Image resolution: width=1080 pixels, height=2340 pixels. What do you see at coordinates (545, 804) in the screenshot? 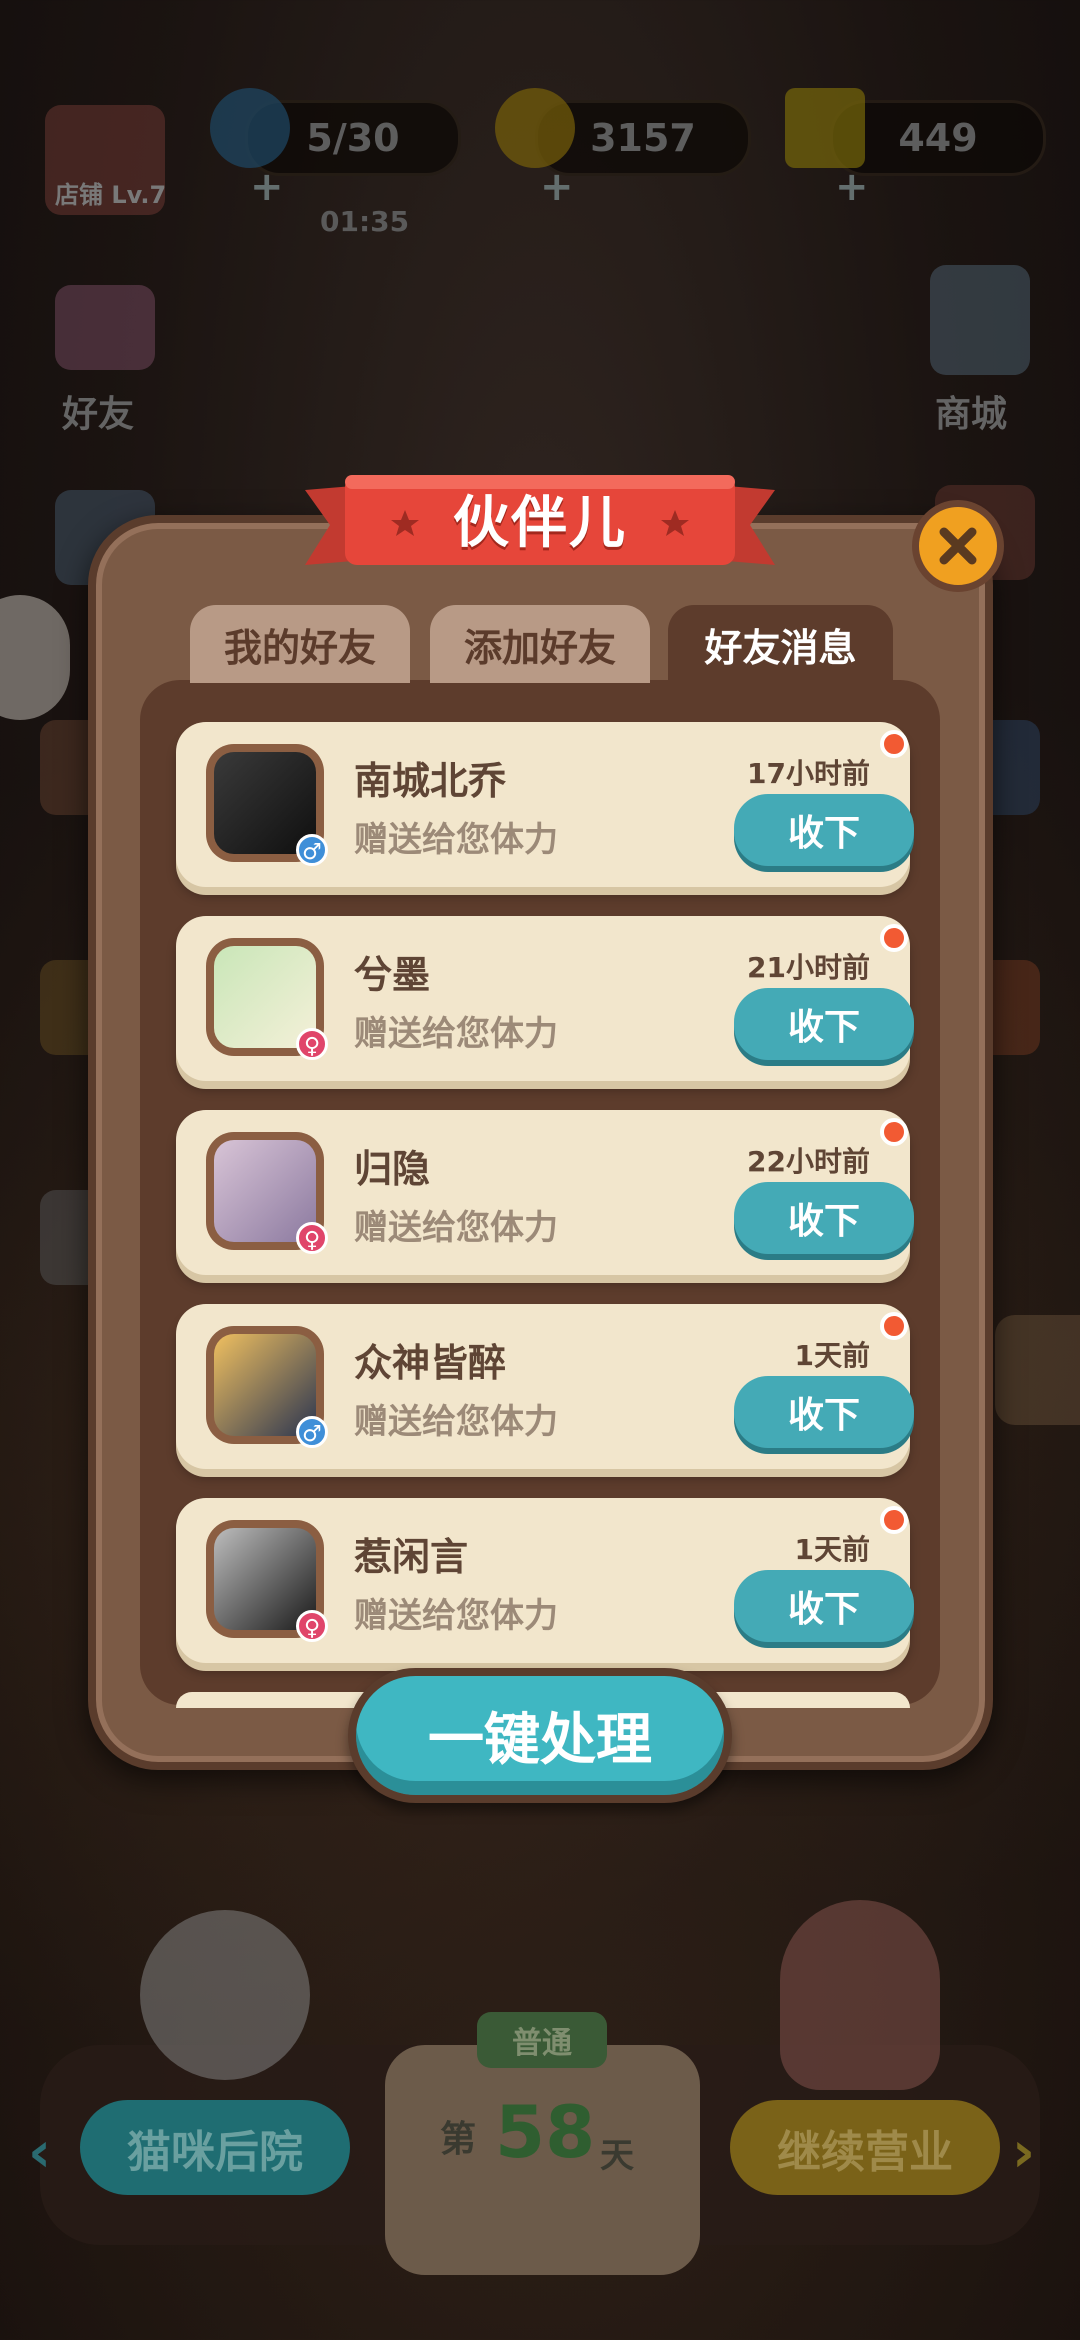
I see `message-card: ♂ 南城北乔 赠送给您体力 17小时前 收下` at bounding box center [545, 804].